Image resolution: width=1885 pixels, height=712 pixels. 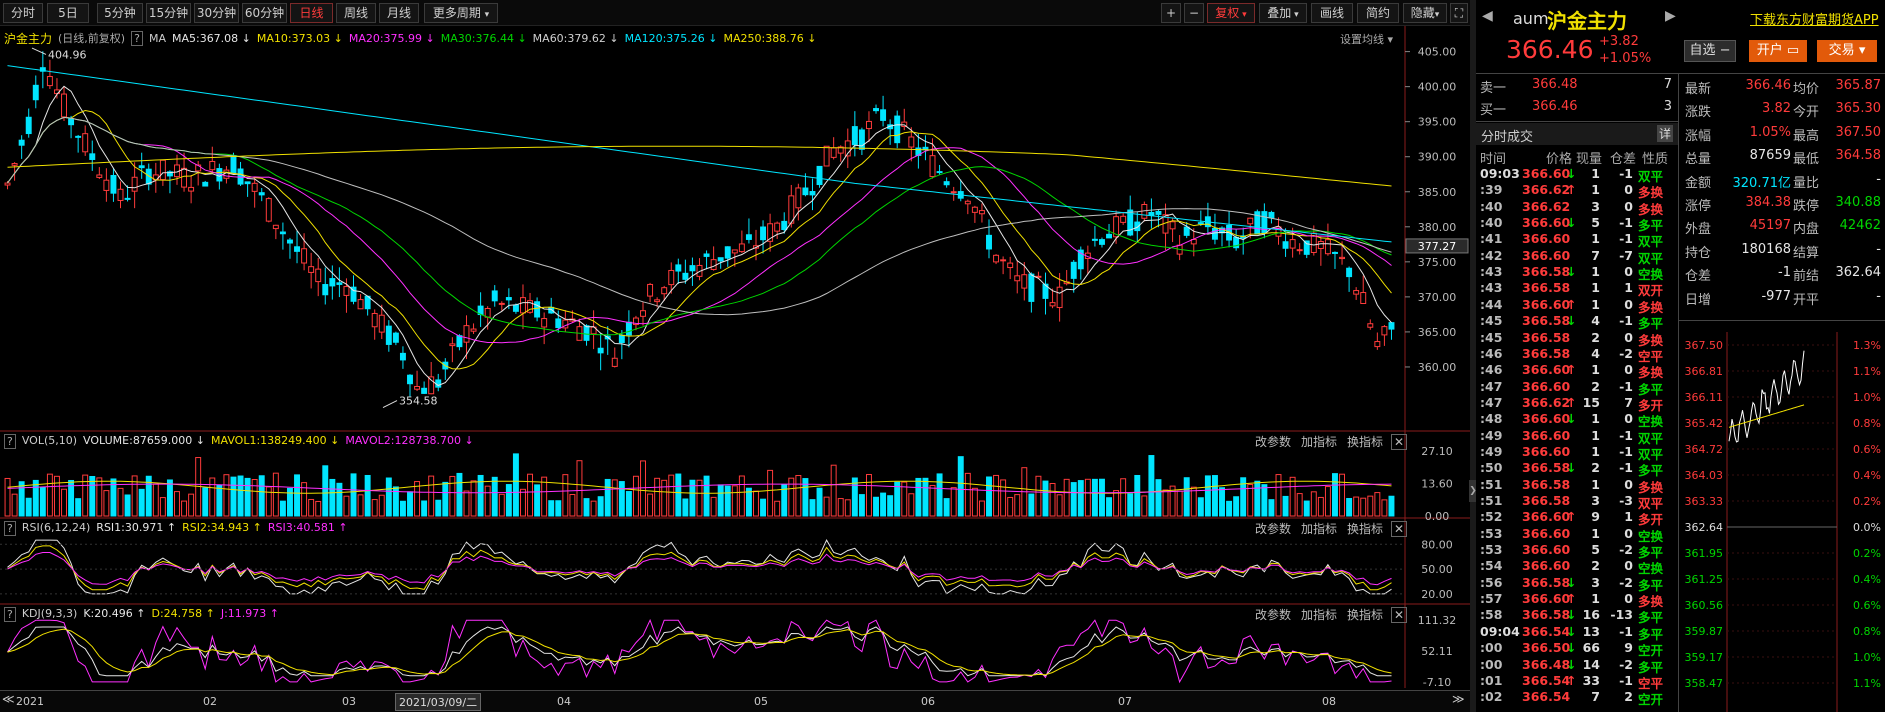 What do you see at coordinates (1862, 50) in the screenshot?
I see `chevron-down-icon: ▾` at bounding box center [1862, 50].